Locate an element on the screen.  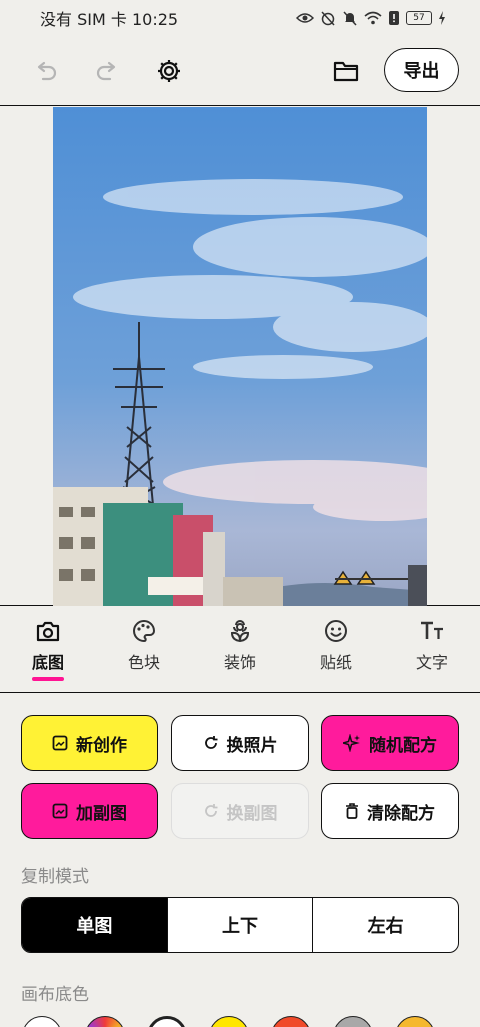
copy-mode-horizontal: 左右 is located at coordinates (385, 925).